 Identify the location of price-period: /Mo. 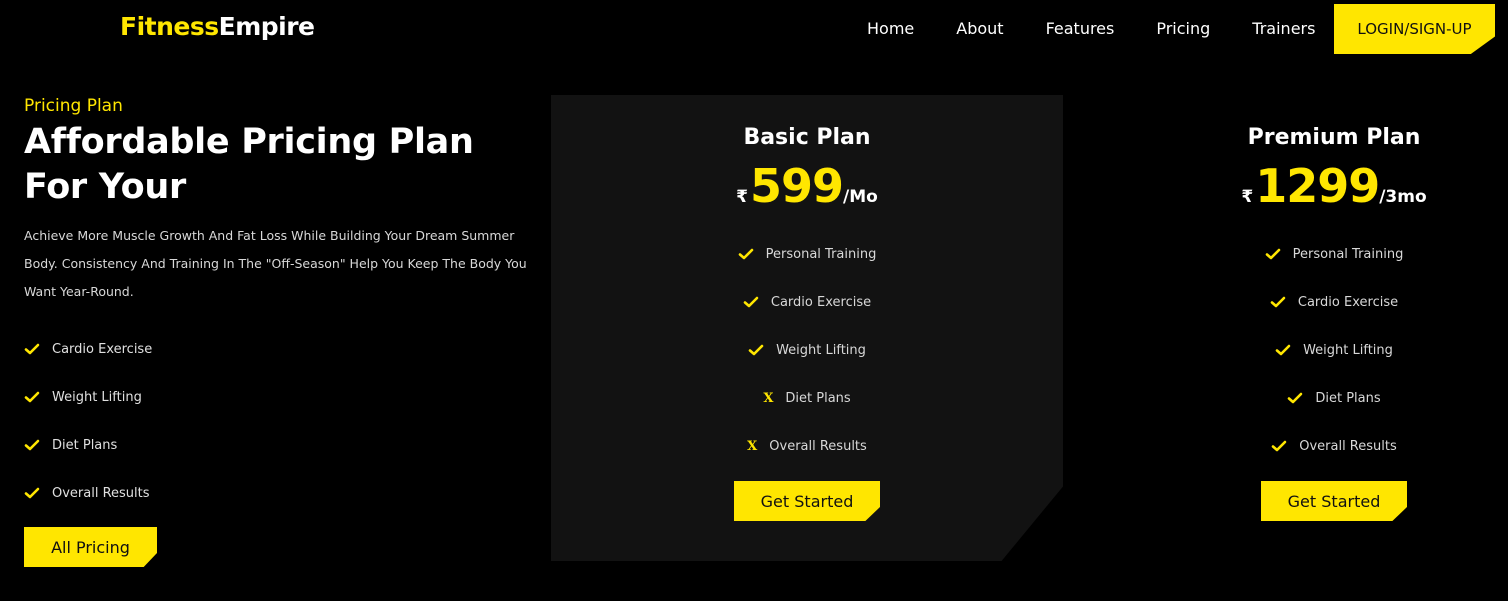
(860, 197).